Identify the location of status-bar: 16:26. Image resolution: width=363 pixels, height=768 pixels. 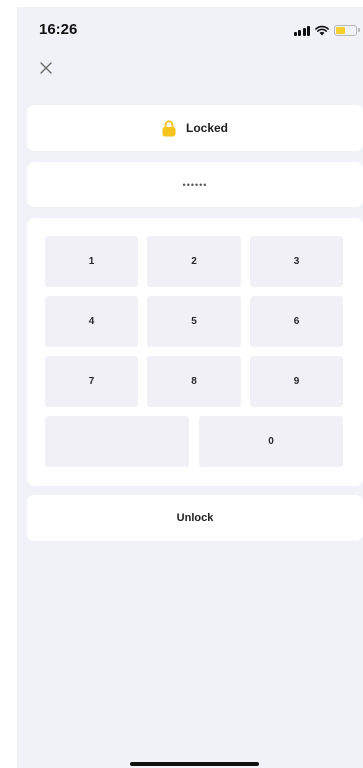
(190, 28).